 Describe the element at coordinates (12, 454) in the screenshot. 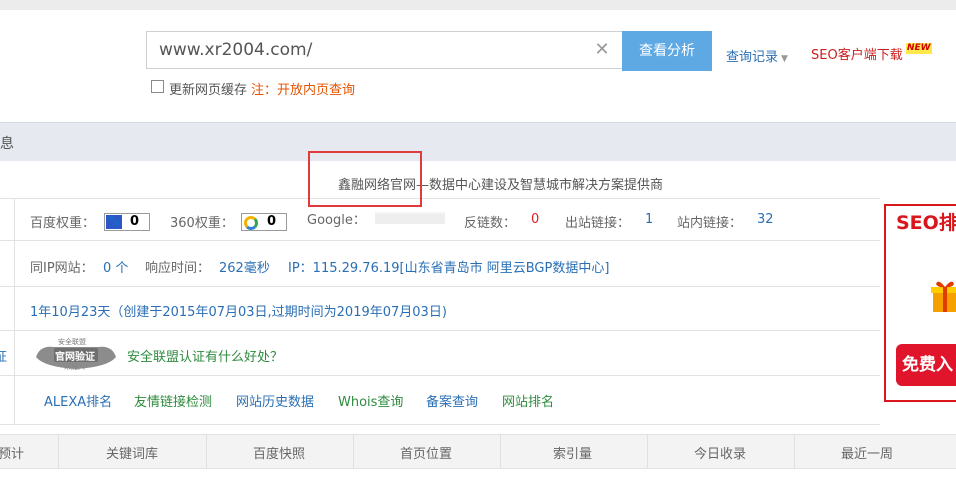

I see `th-estimate: 预计` at that location.